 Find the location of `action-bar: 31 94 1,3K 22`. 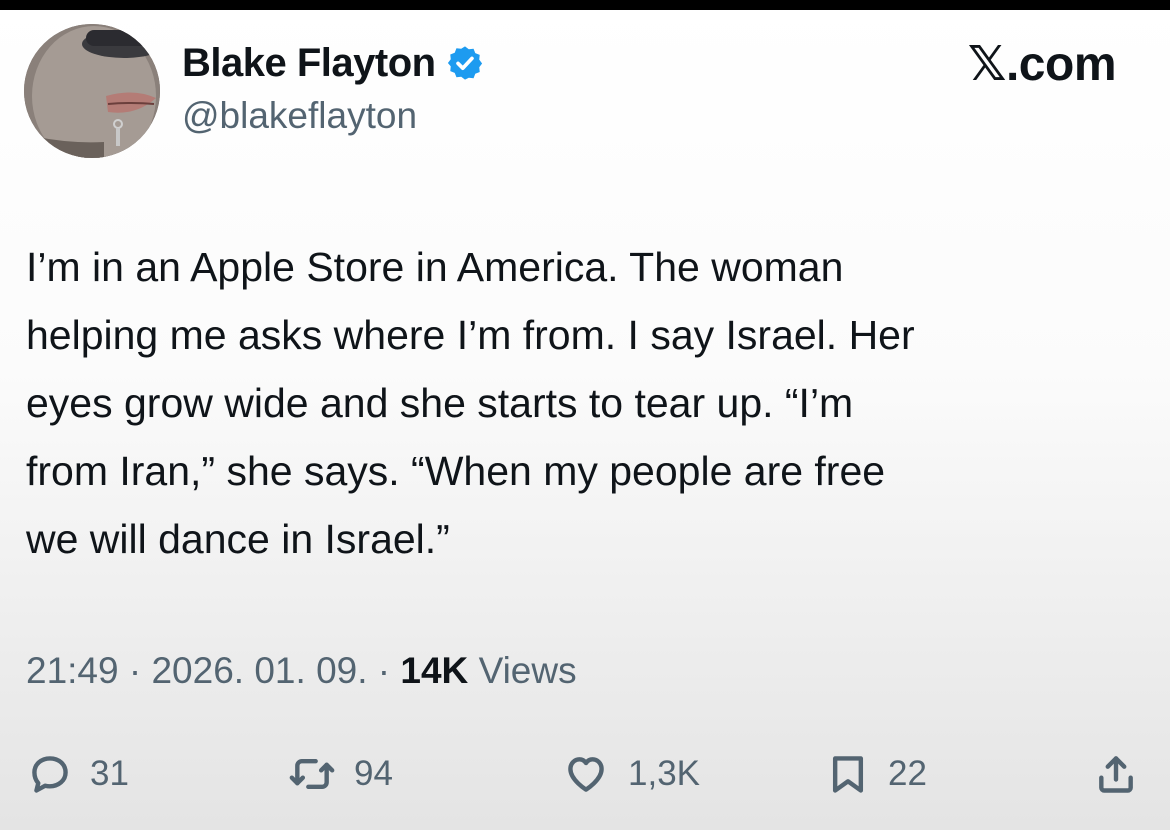

action-bar: 31 94 1,3K 22 is located at coordinates (585, 774).